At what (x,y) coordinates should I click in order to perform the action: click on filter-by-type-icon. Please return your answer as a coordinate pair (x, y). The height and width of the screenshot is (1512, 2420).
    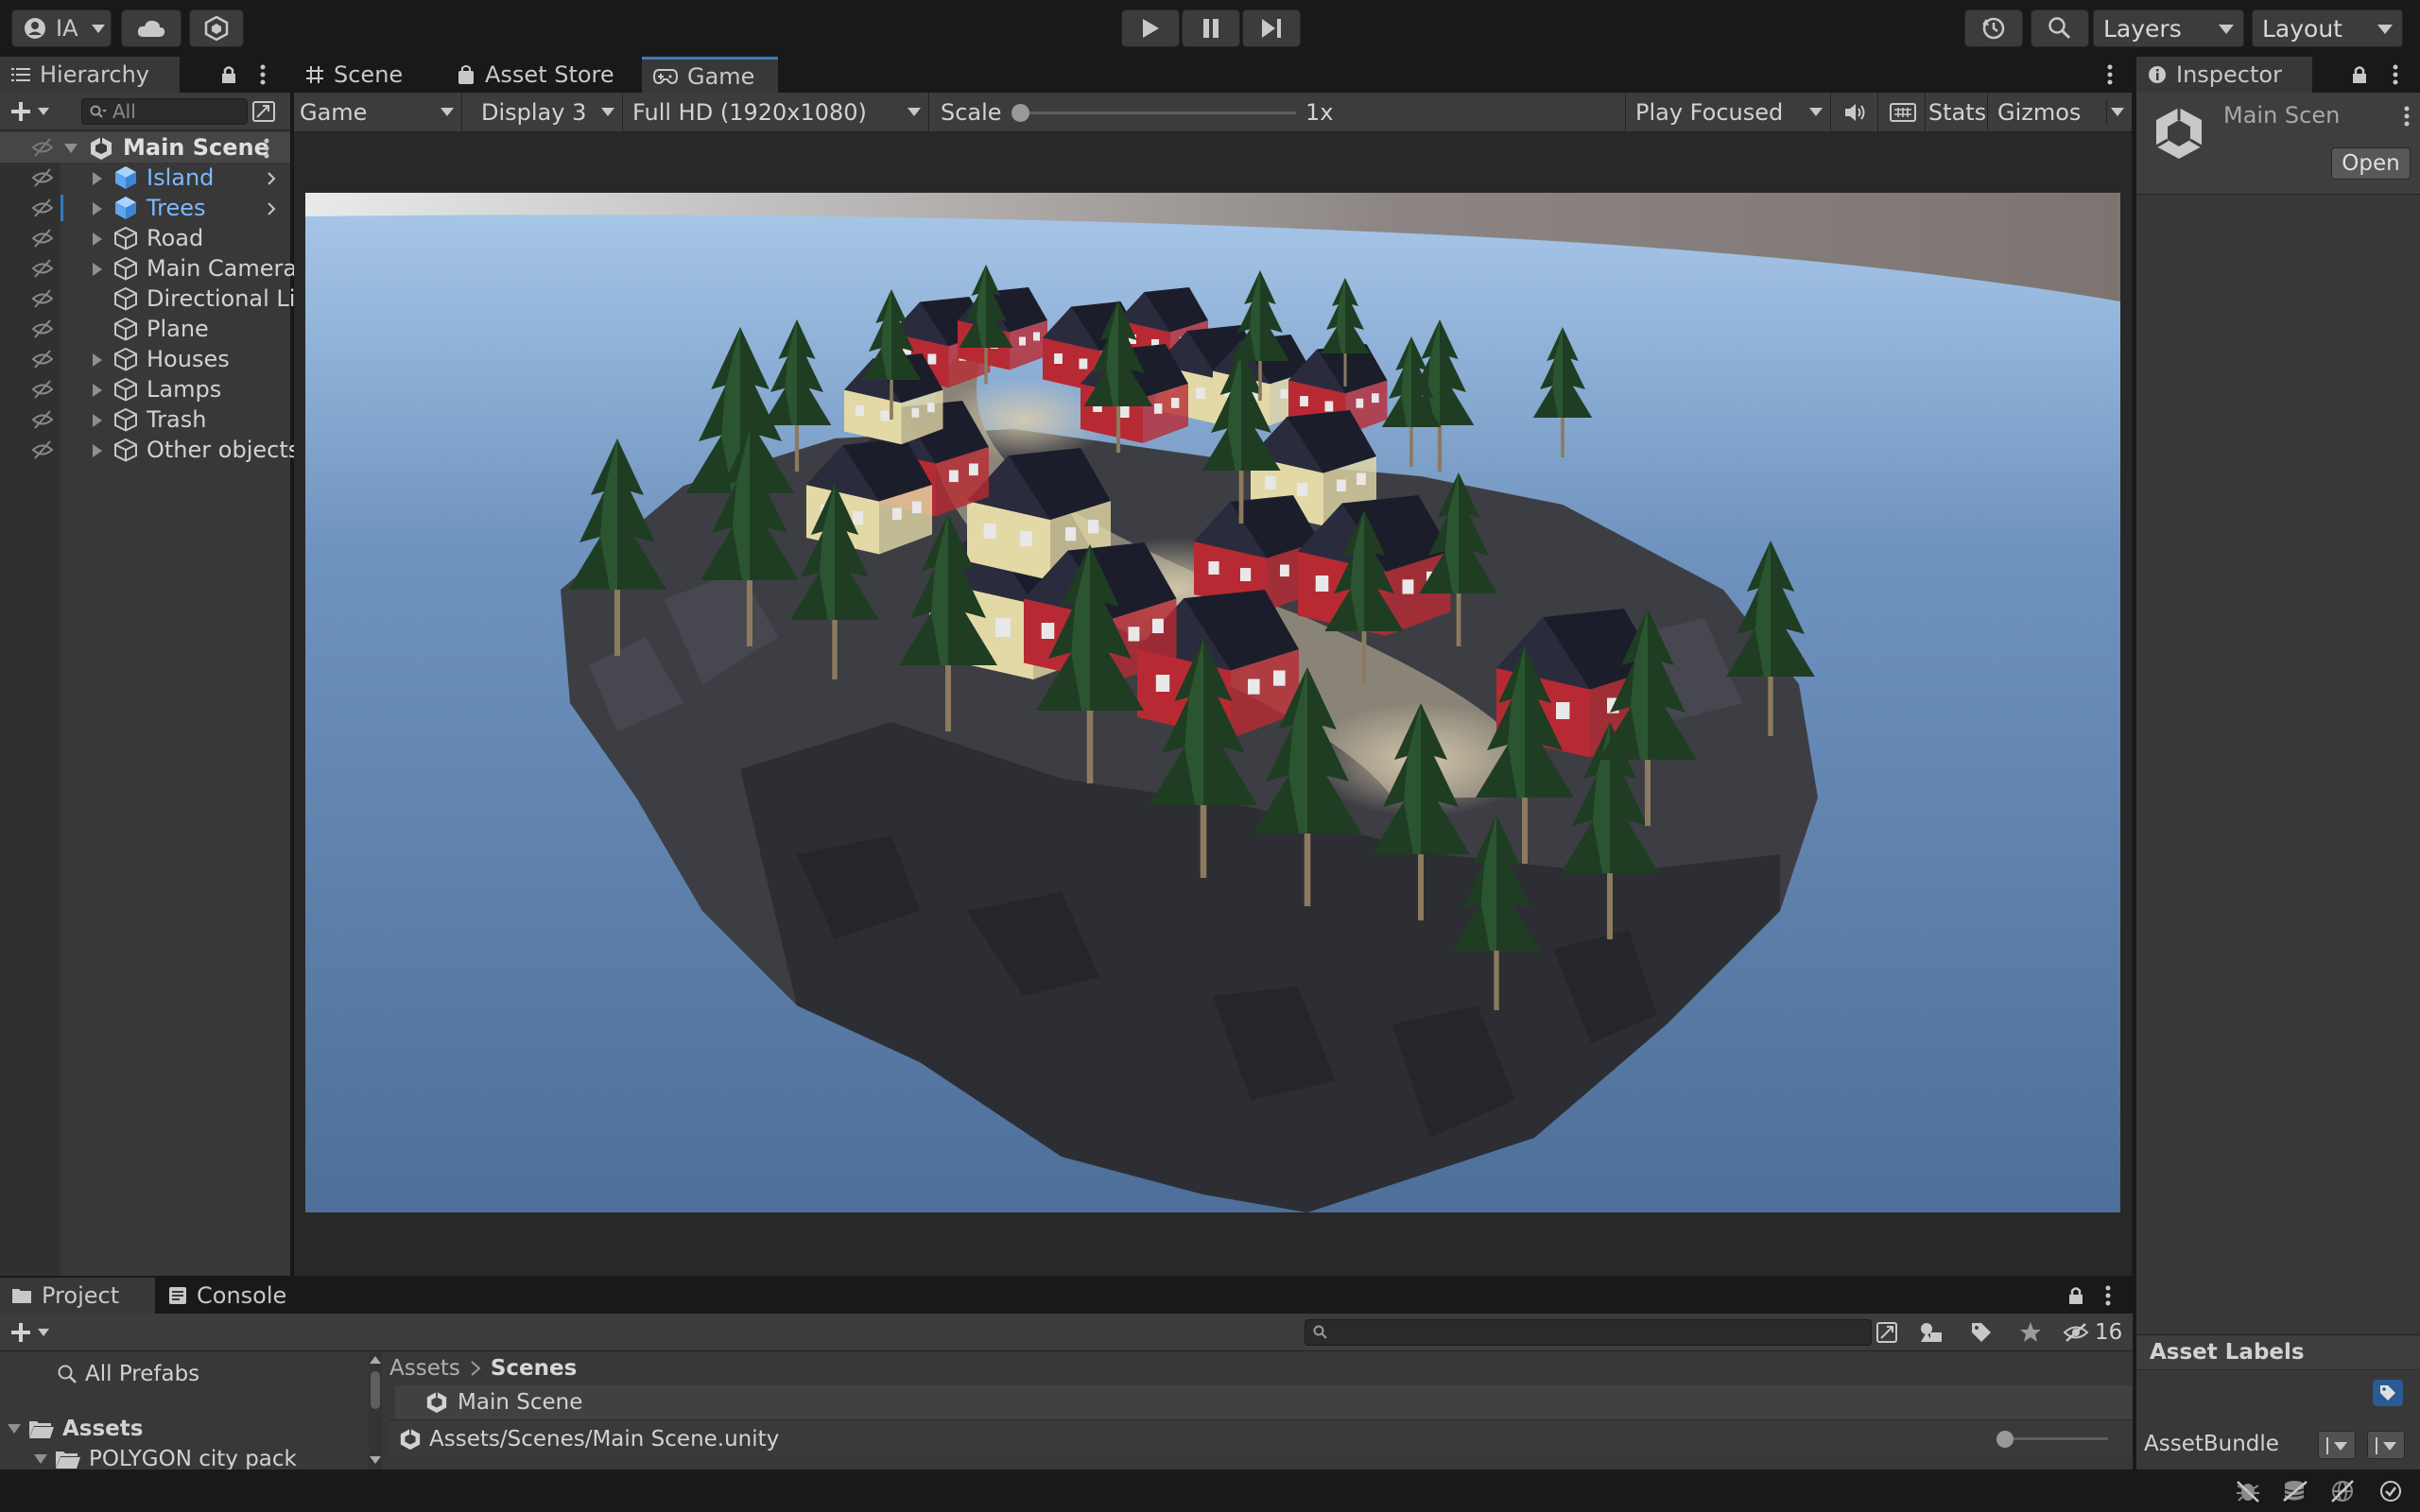
    Looking at the image, I should click on (1931, 1332).